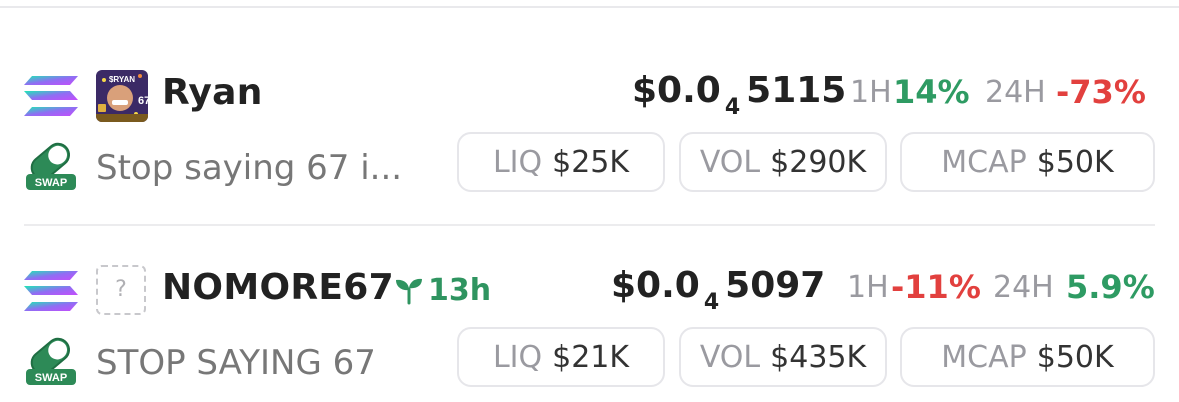 The width and height of the screenshot is (1179, 402). Describe the element at coordinates (278, 287) in the screenshot. I see `token-name: NOMORE67` at that location.